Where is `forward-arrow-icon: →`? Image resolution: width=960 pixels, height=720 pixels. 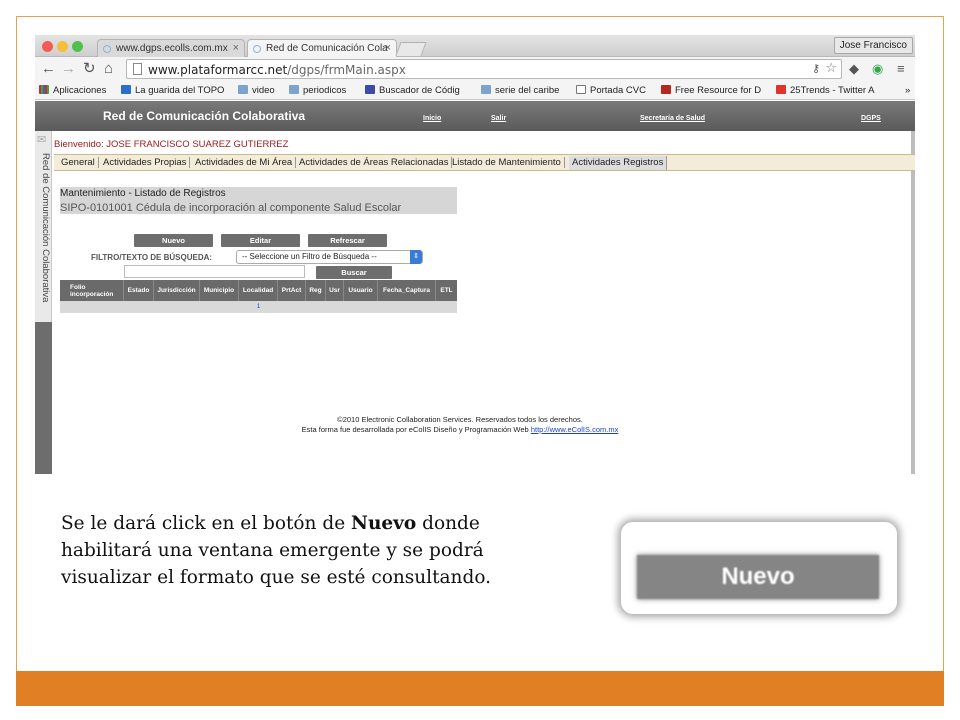 forward-arrow-icon: → is located at coordinates (68, 69).